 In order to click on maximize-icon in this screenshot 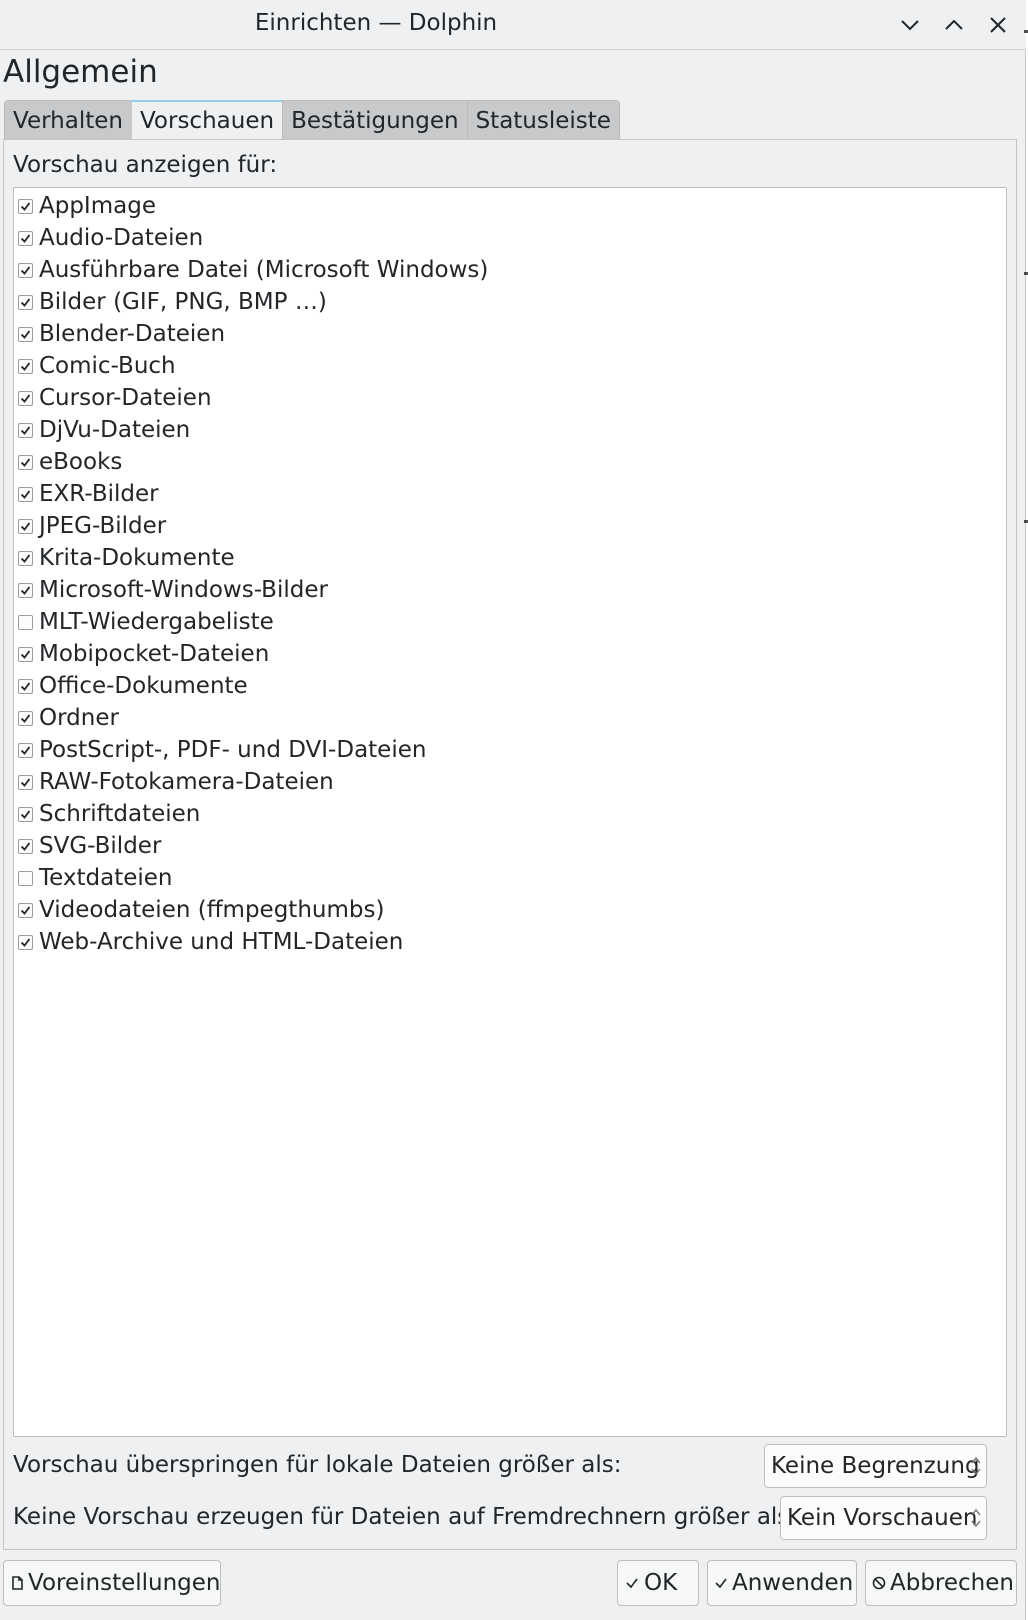, I will do `click(954, 24)`.